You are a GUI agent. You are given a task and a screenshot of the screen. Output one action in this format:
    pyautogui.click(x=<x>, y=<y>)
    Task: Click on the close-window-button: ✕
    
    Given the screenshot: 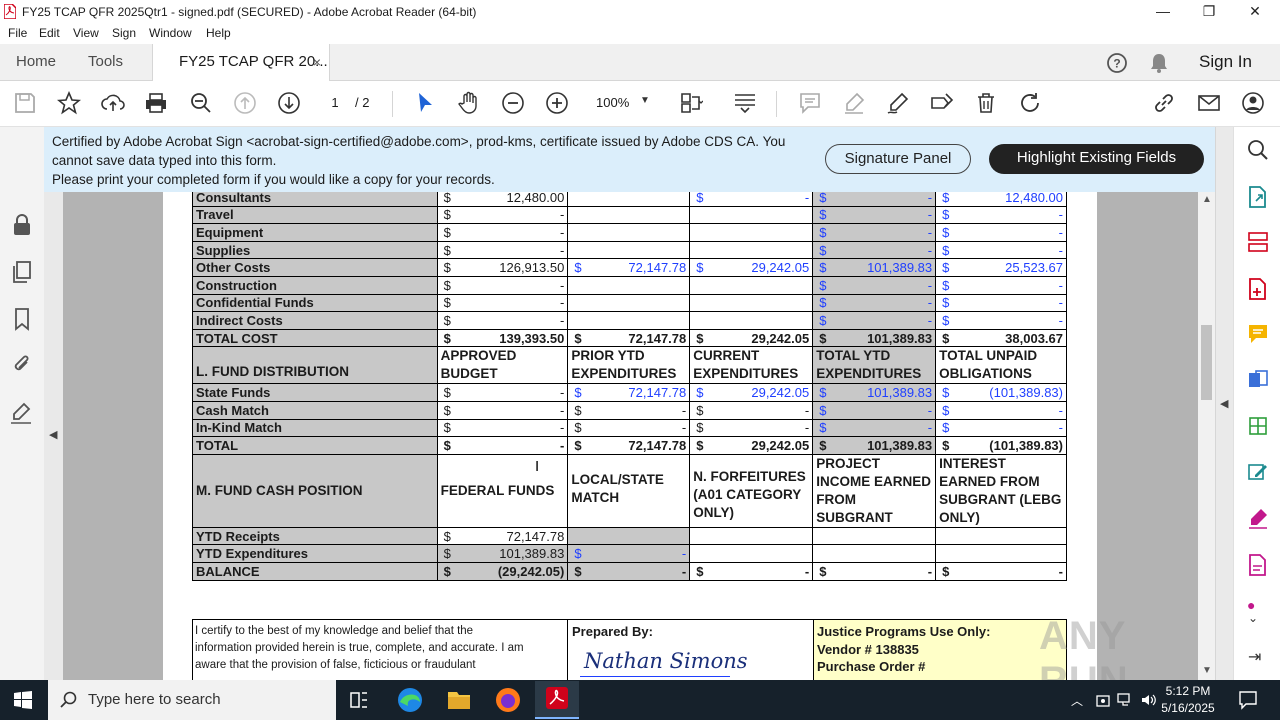 What is the action you would take?
    pyautogui.click(x=1255, y=12)
    